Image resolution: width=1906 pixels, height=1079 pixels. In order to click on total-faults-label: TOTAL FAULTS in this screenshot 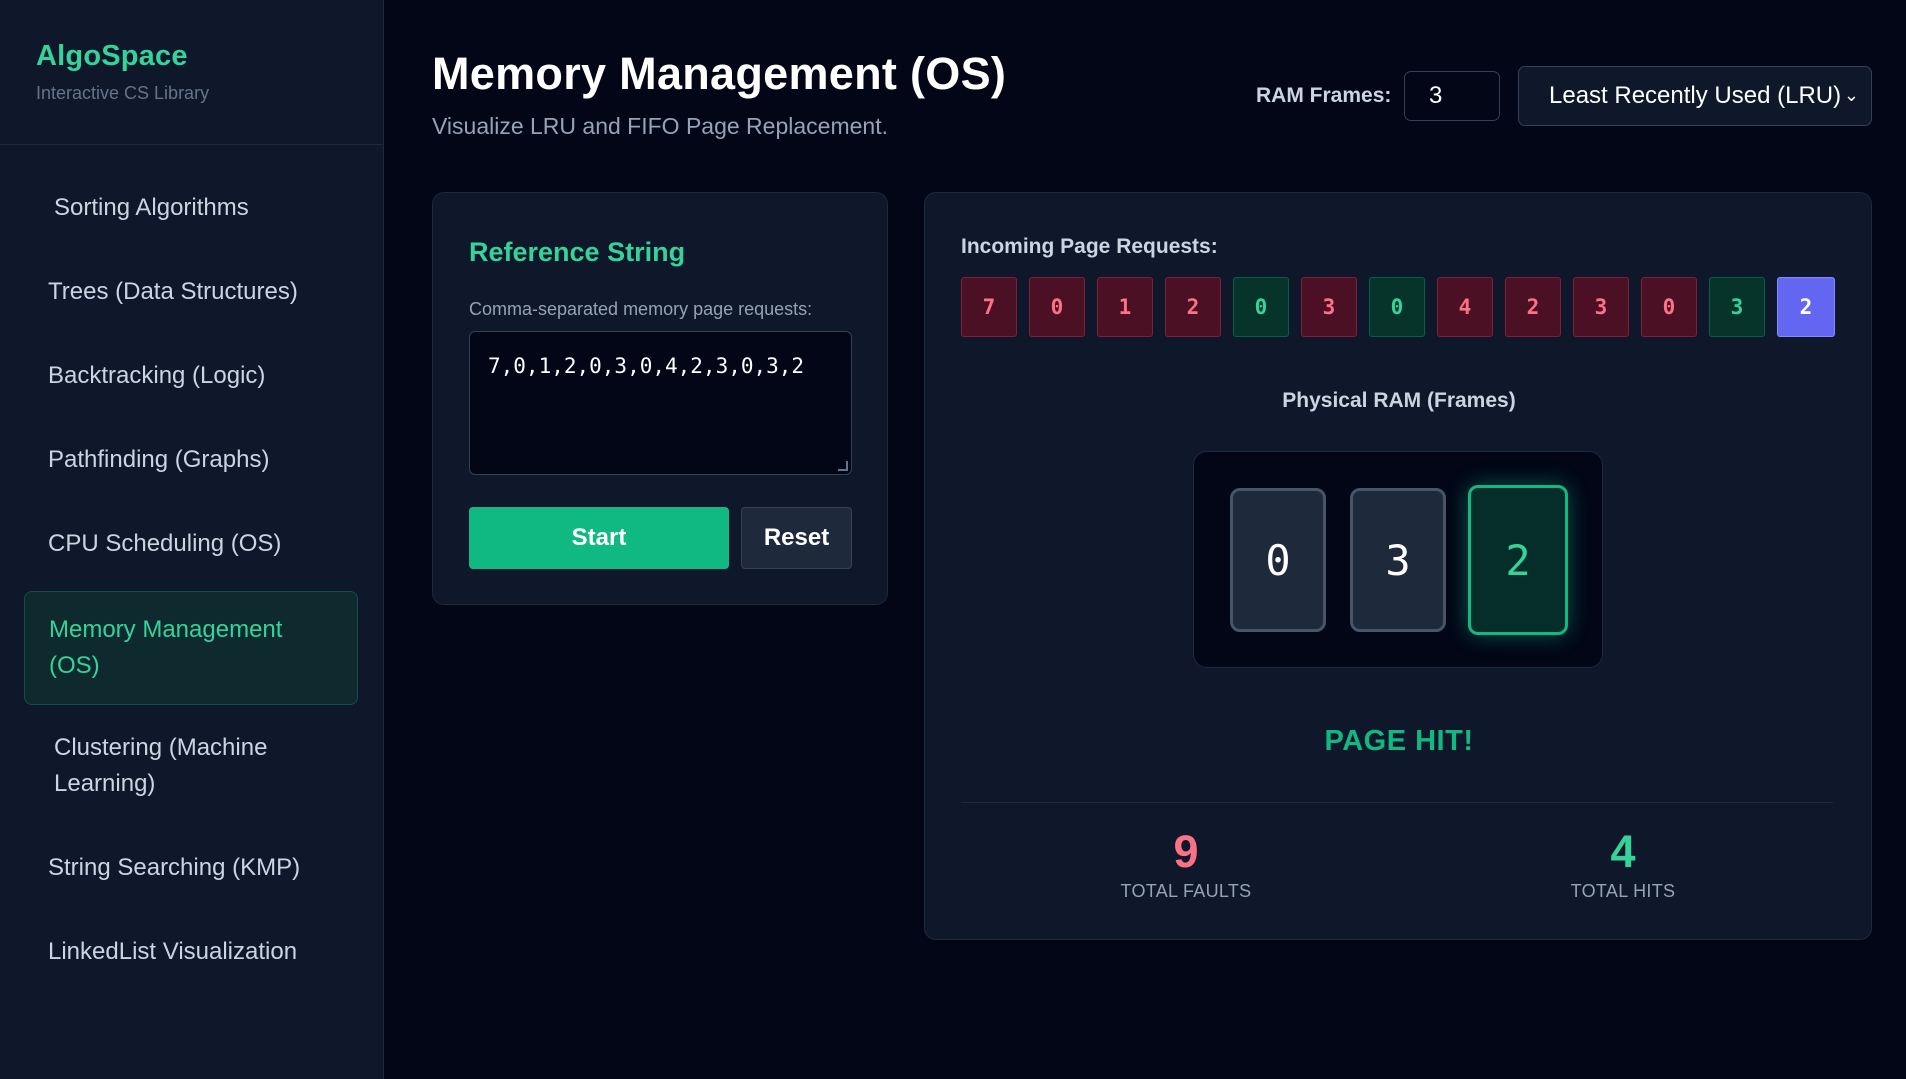, I will do `click(1186, 891)`.